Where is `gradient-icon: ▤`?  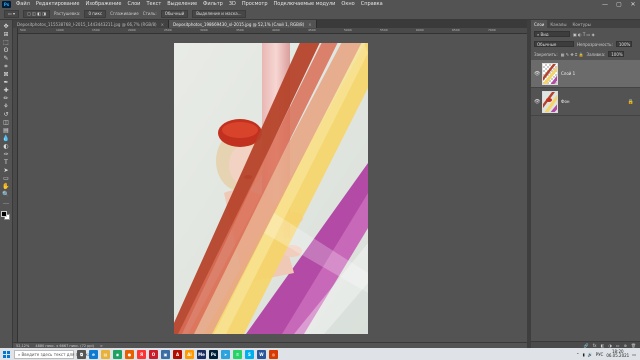 gradient-icon: ▤ is located at coordinates (6, 130).